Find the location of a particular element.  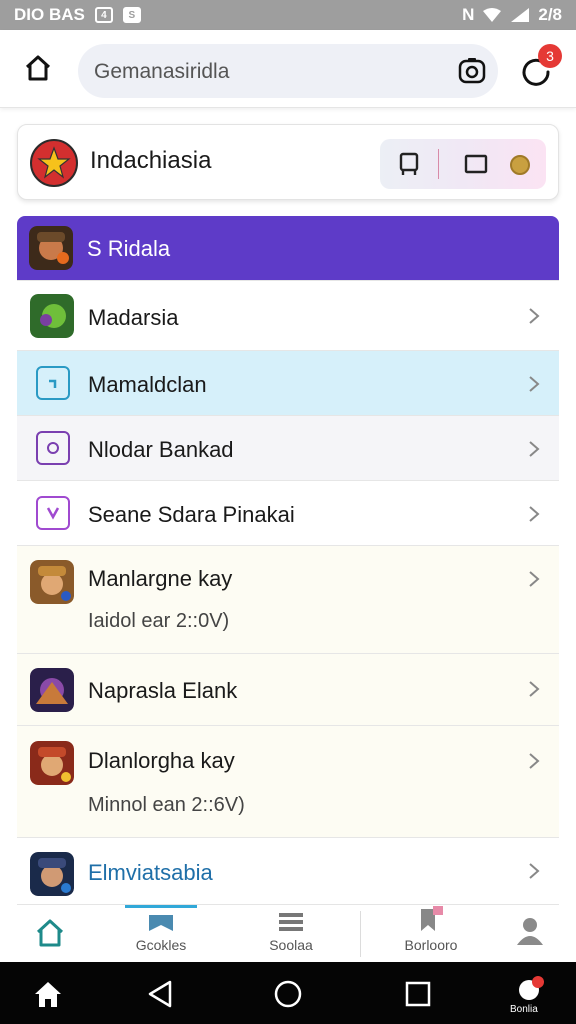

list-item-label: Manlargne kay is located at coordinates (160, 578).